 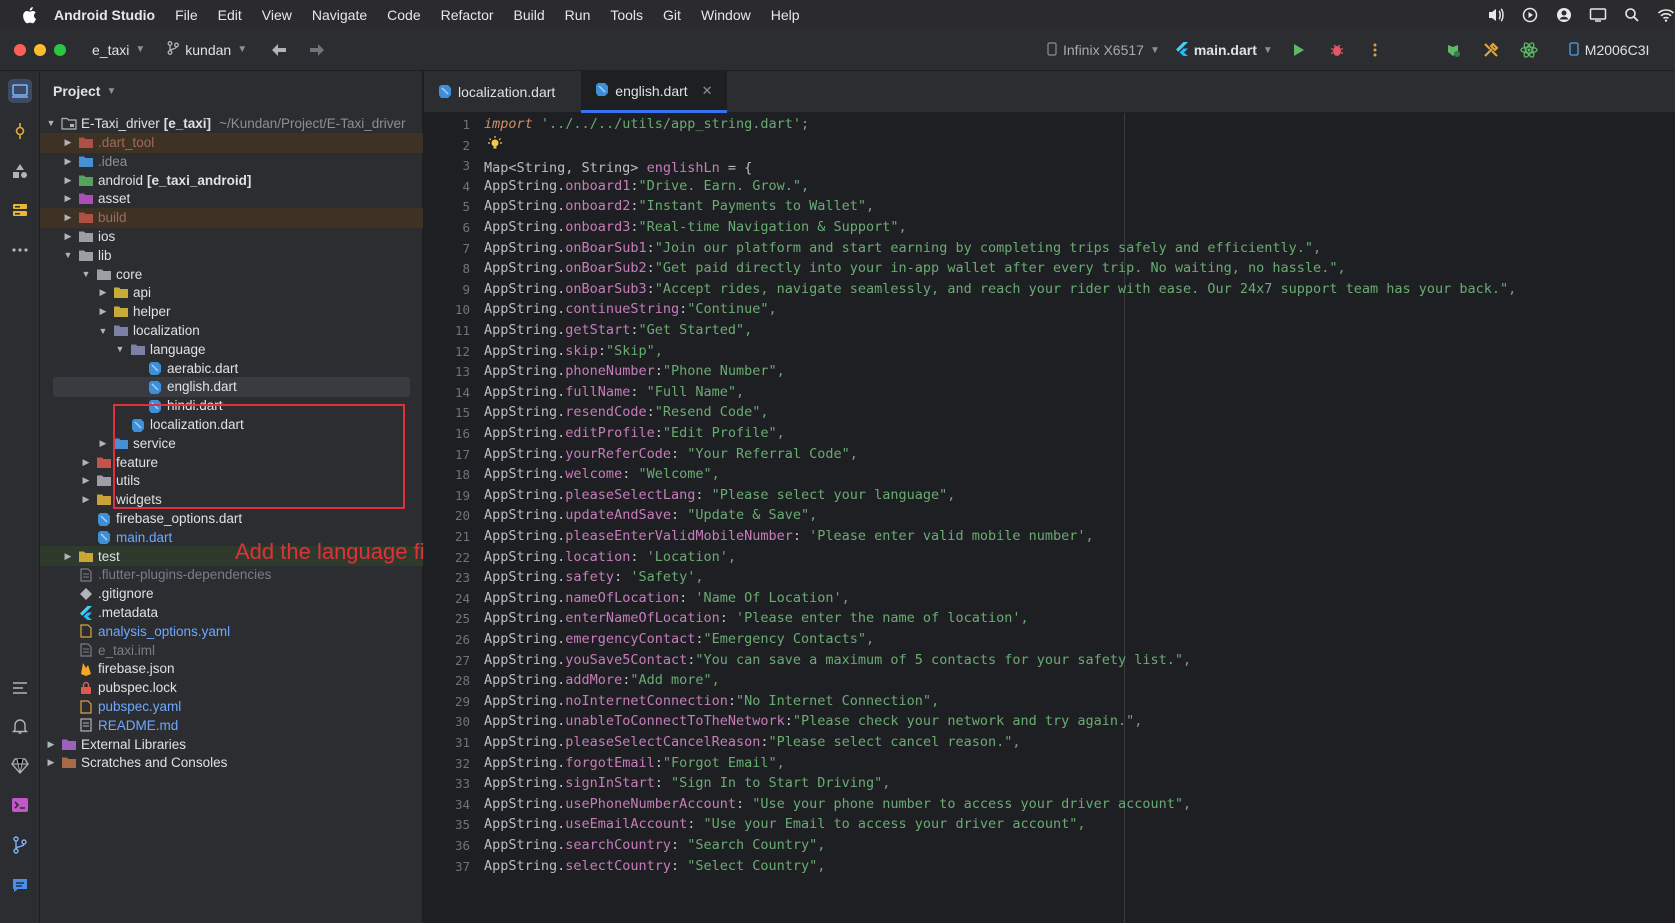 I want to click on back-arrow-icon, so click(x=279, y=50).